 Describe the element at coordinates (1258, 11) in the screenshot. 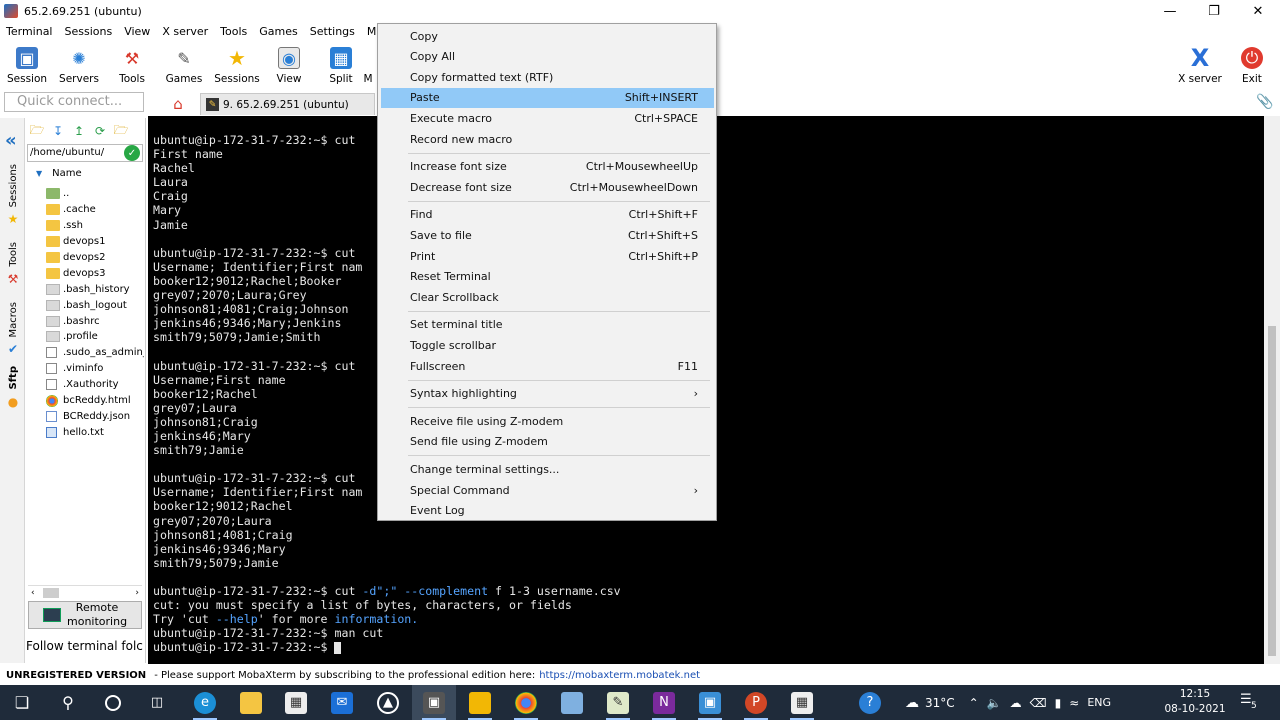

I see `close-button: ✕` at that location.